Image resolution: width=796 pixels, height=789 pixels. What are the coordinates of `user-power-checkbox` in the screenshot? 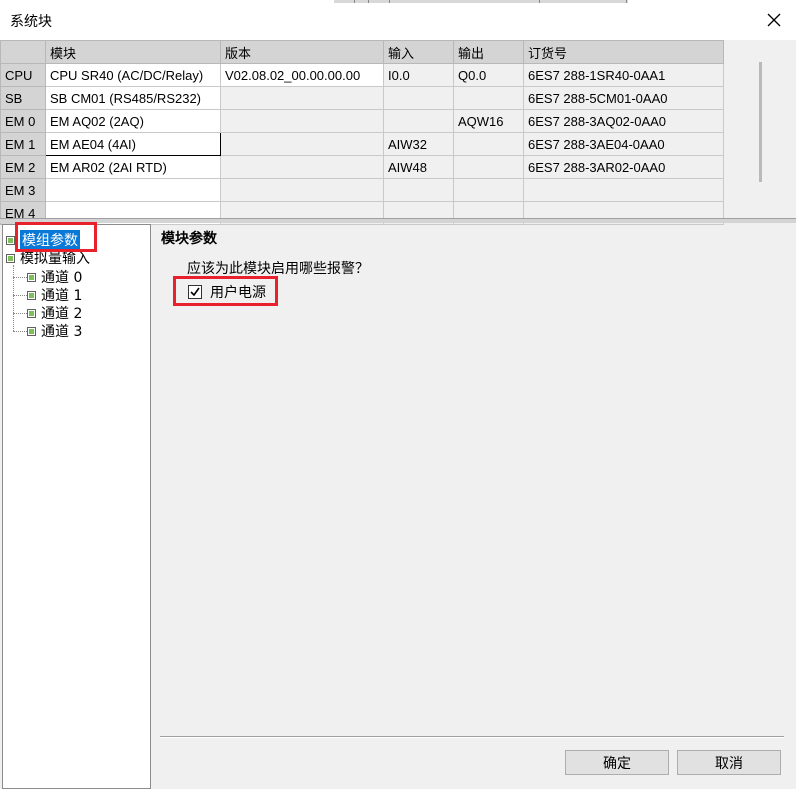 It's located at (195, 292).